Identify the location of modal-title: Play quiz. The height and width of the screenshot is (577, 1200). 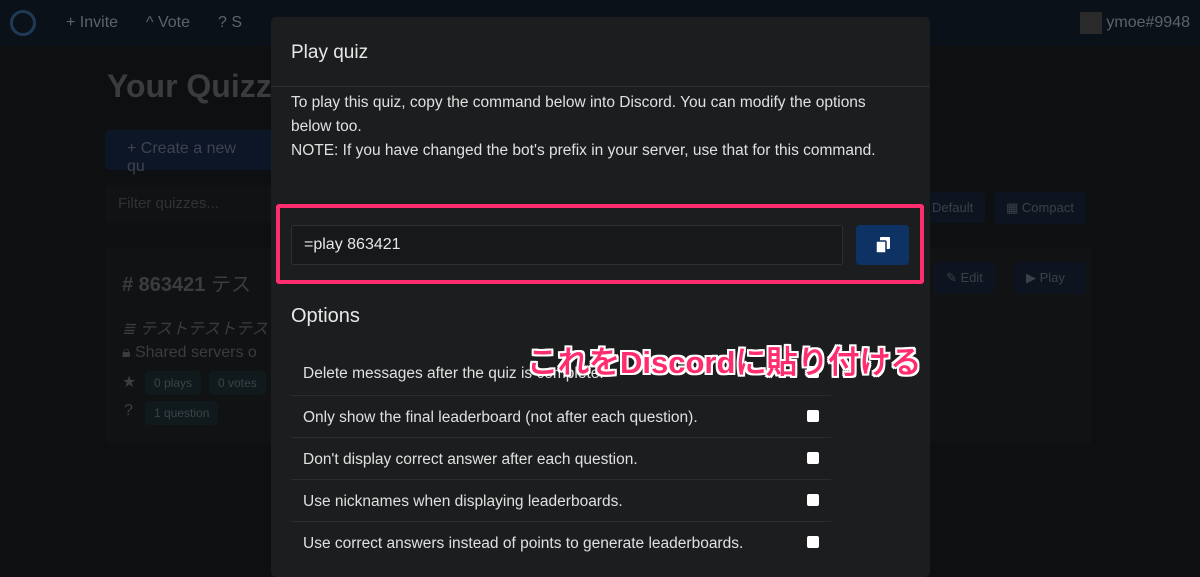
(330, 52).